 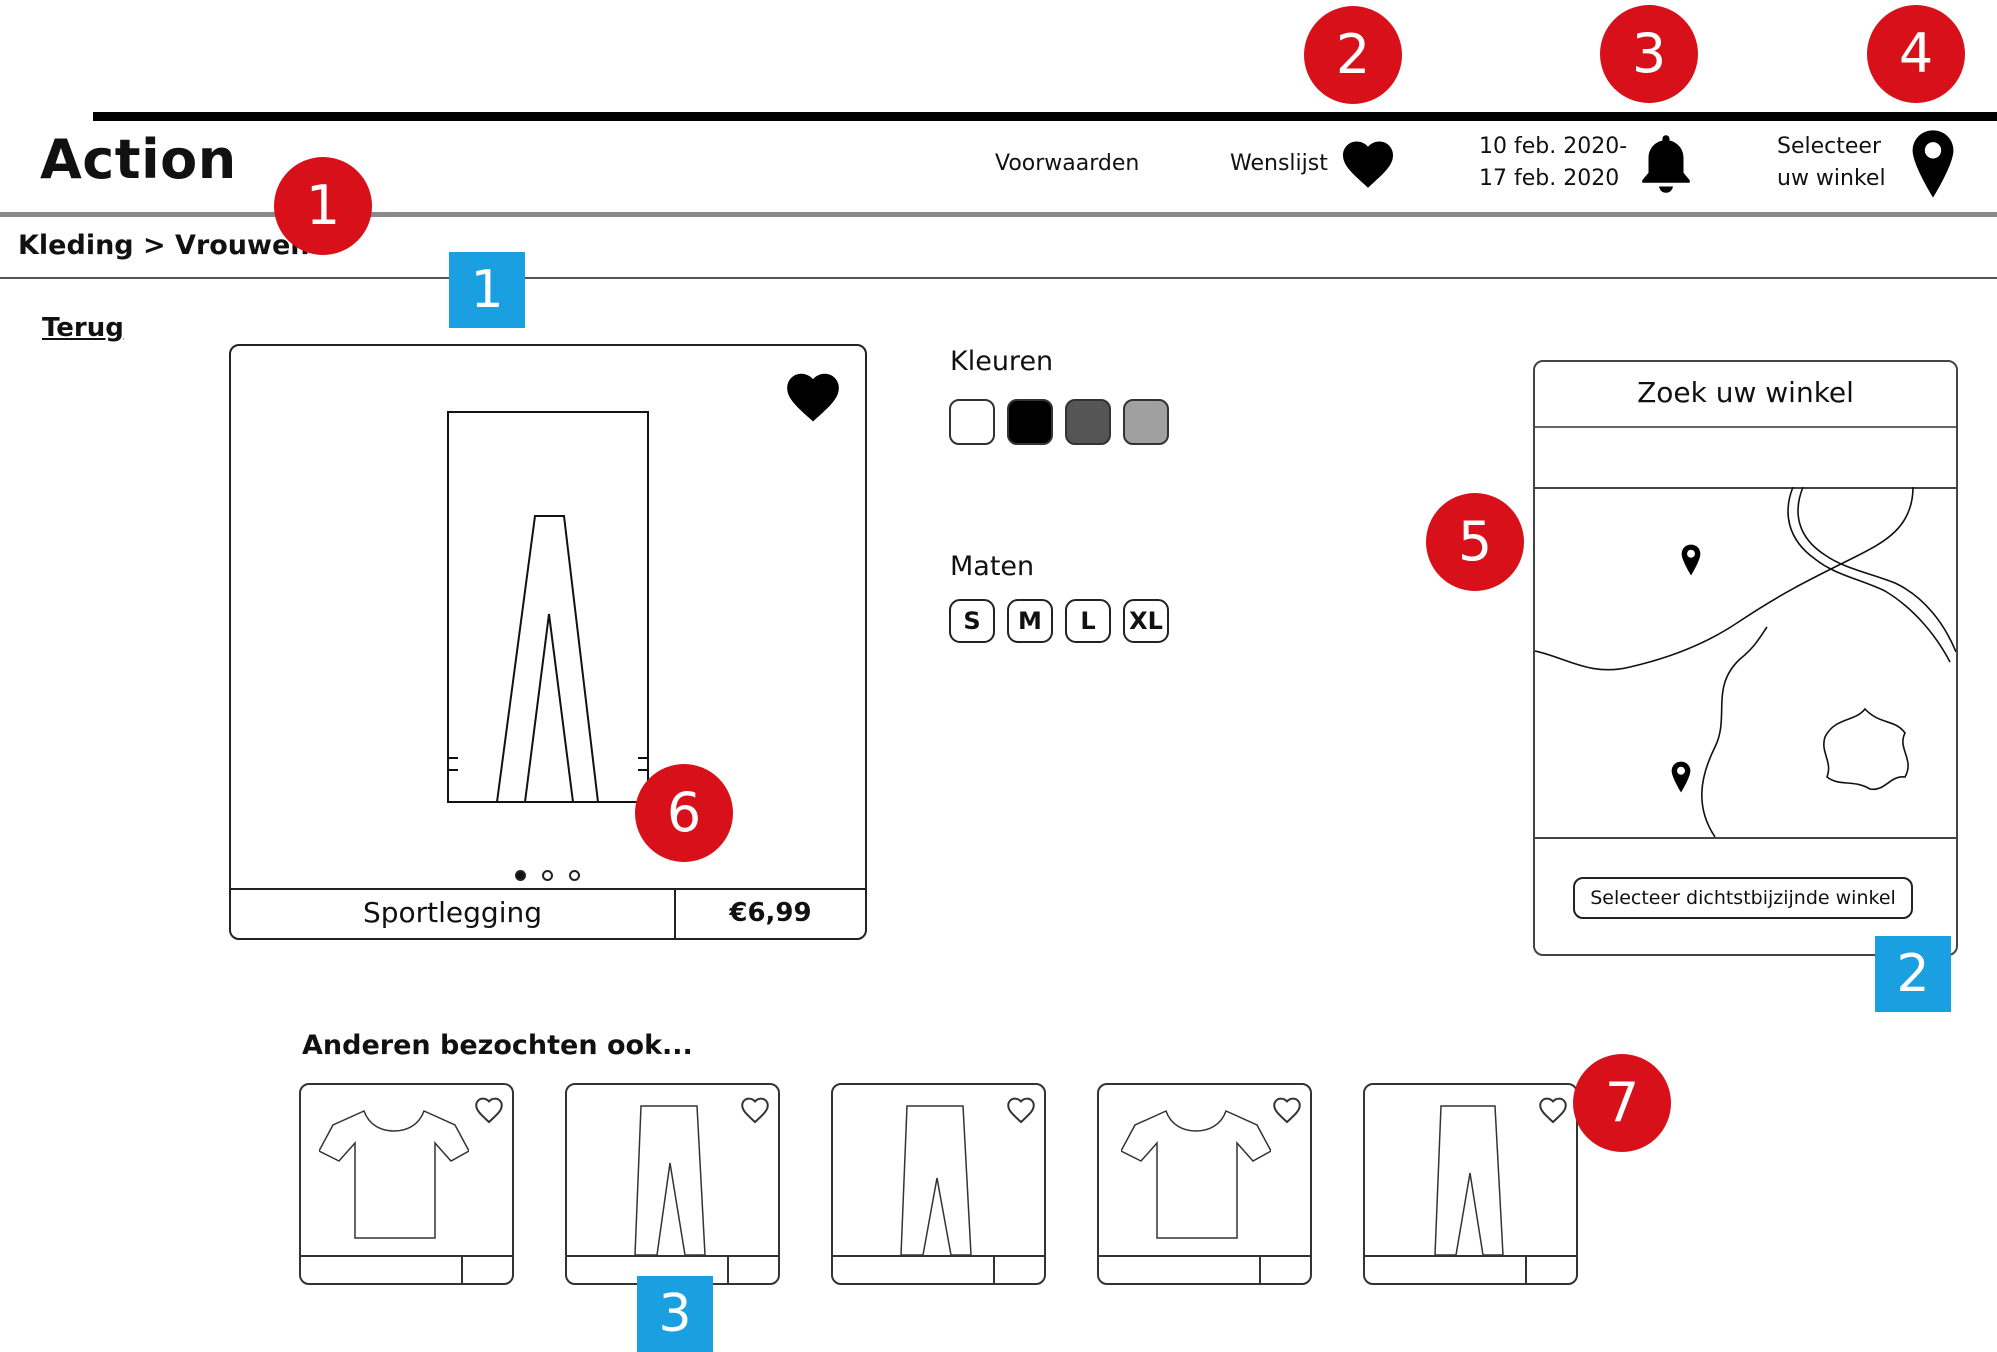 What do you see at coordinates (164, 245) in the screenshot?
I see `breadcrumb: Kleding > Vrouwen` at bounding box center [164, 245].